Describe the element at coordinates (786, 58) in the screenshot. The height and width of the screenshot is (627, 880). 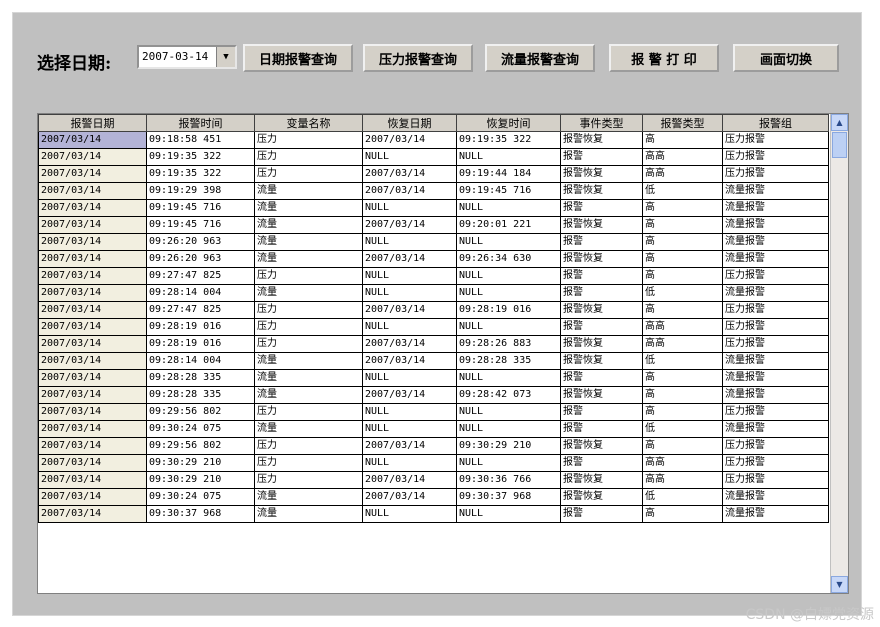
I see `screen-switch-button: 画面切换` at that location.